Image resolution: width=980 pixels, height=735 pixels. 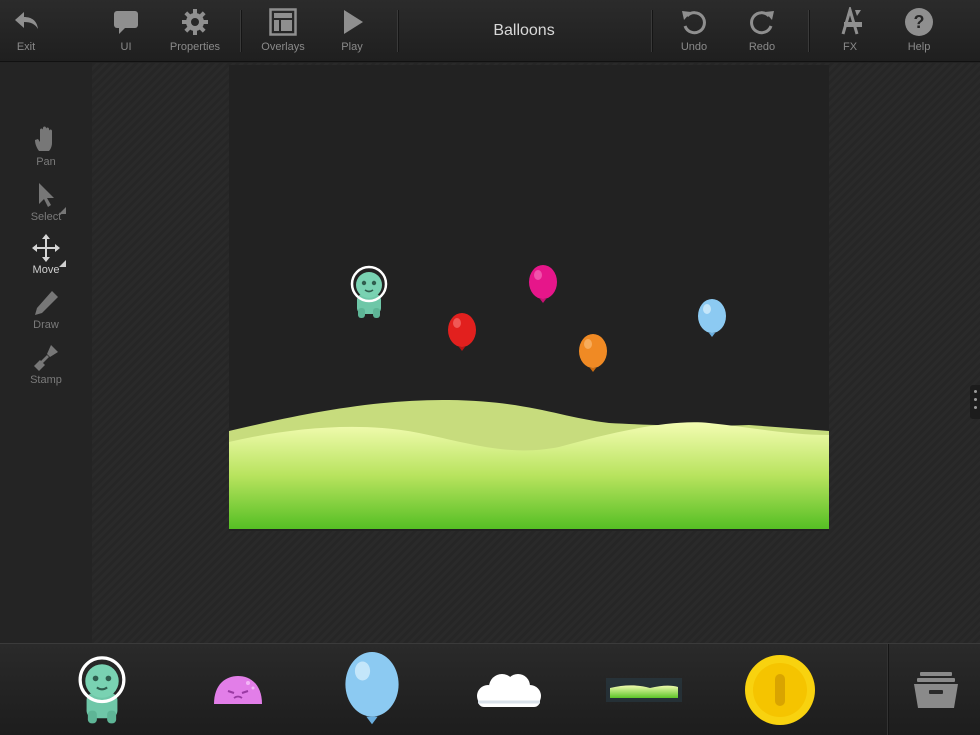 I want to click on overlays-label: Overlays, so click(x=283, y=47).